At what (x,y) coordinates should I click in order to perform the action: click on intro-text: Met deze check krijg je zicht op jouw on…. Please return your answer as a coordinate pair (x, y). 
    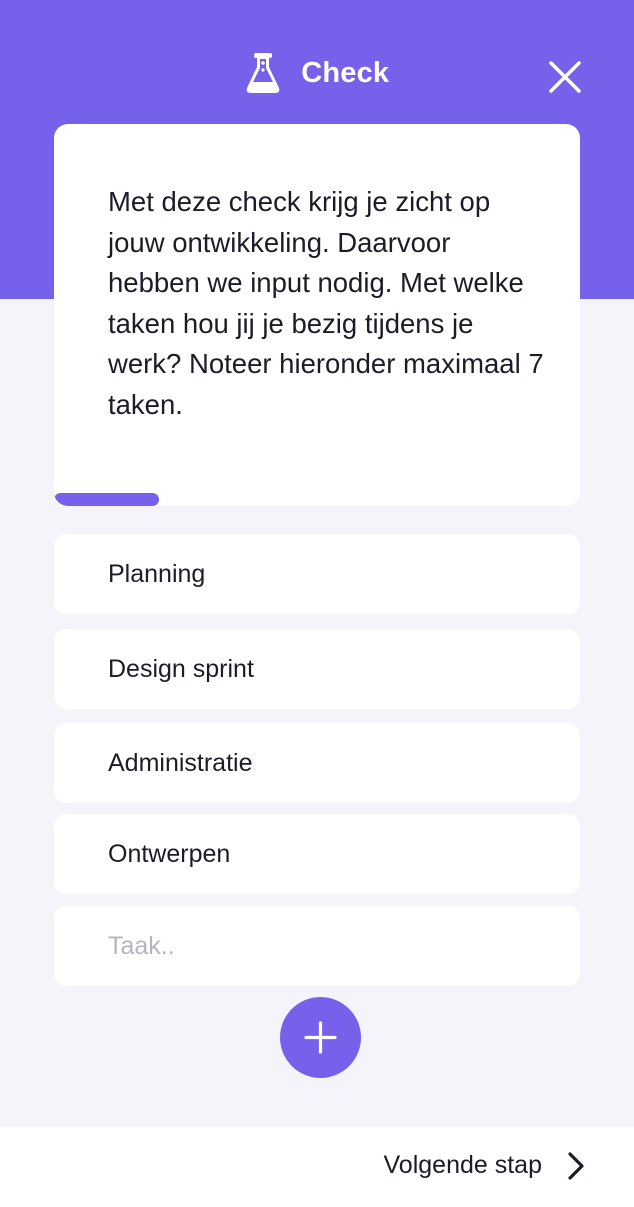
    Looking at the image, I should click on (326, 303).